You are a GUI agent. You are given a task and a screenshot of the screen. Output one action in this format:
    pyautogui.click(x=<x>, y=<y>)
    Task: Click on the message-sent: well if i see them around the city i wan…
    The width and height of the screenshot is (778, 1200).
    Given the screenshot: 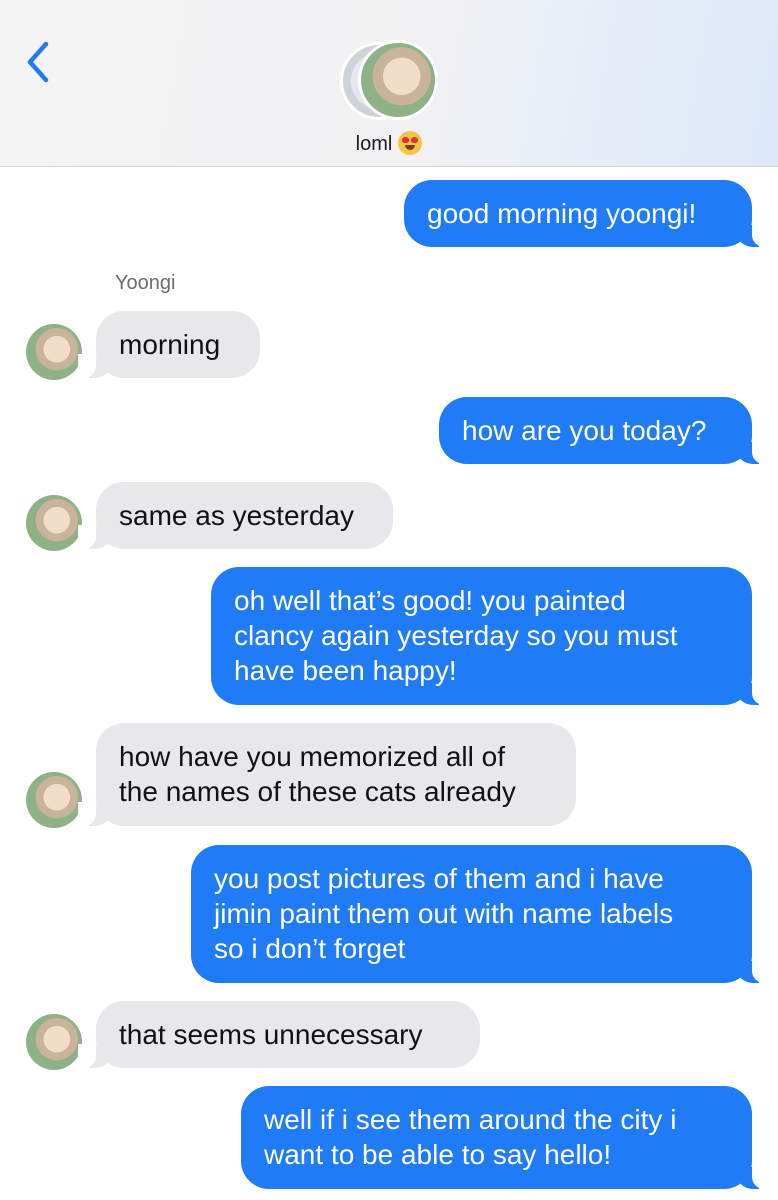 What is the action you would take?
    pyautogui.click(x=505, y=1137)
    